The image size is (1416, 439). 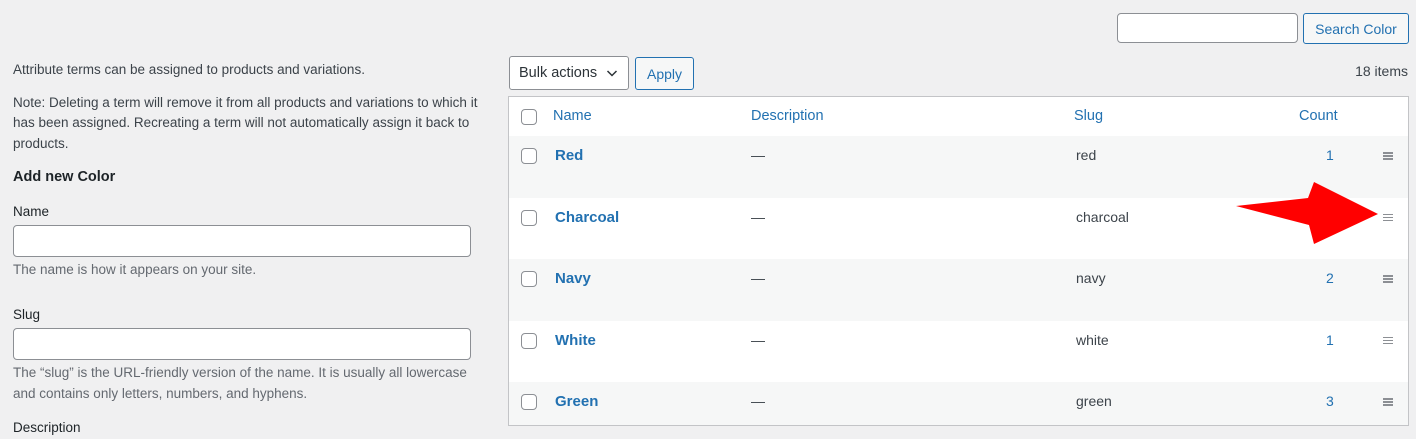 I want to click on name-field, so click(x=242, y=241).